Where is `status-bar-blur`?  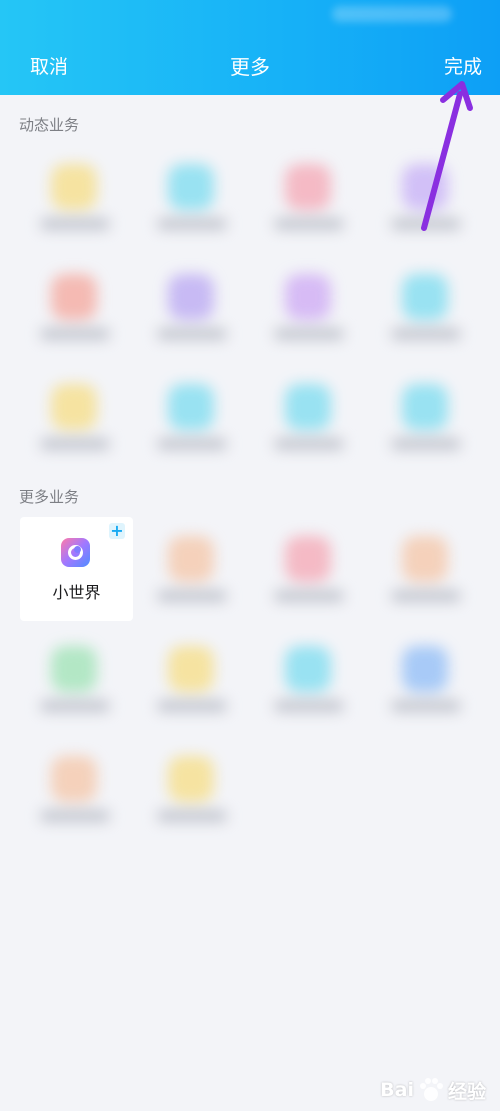 status-bar-blur is located at coordinates (392, 14).